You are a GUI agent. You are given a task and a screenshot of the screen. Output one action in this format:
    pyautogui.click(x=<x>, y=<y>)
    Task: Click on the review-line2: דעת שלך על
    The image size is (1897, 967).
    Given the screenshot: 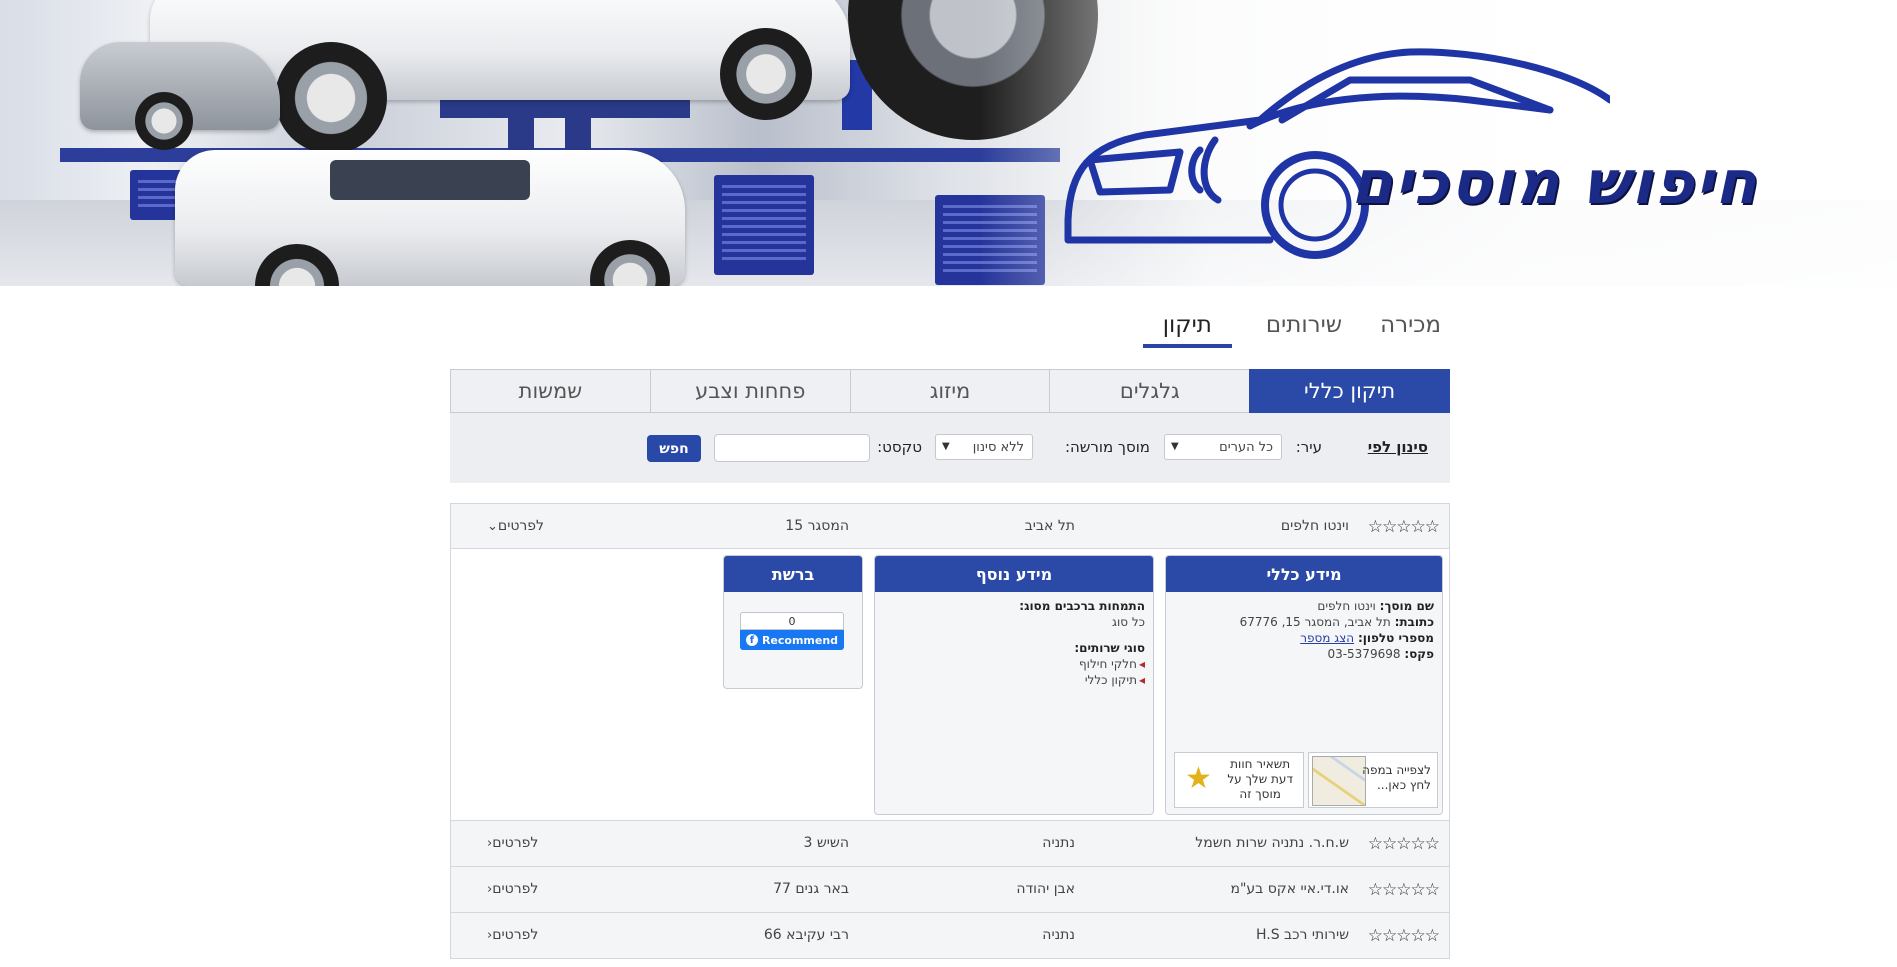 What is the action you would take?
    pyautogui.click(x=1260, y=779)
    